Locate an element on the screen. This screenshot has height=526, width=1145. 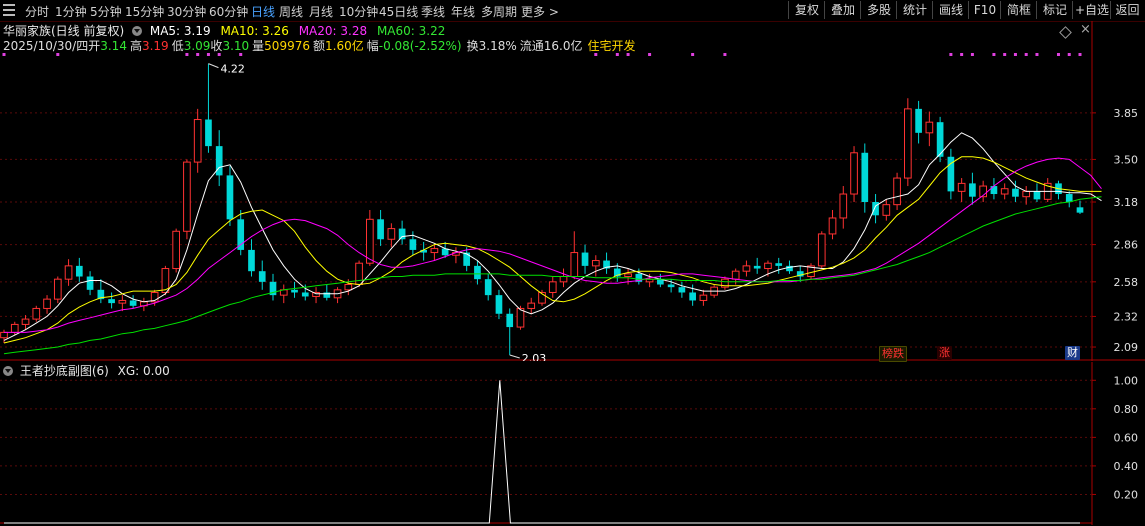
toolbar-button-0: 复权 is located at coordinates (806, 10).